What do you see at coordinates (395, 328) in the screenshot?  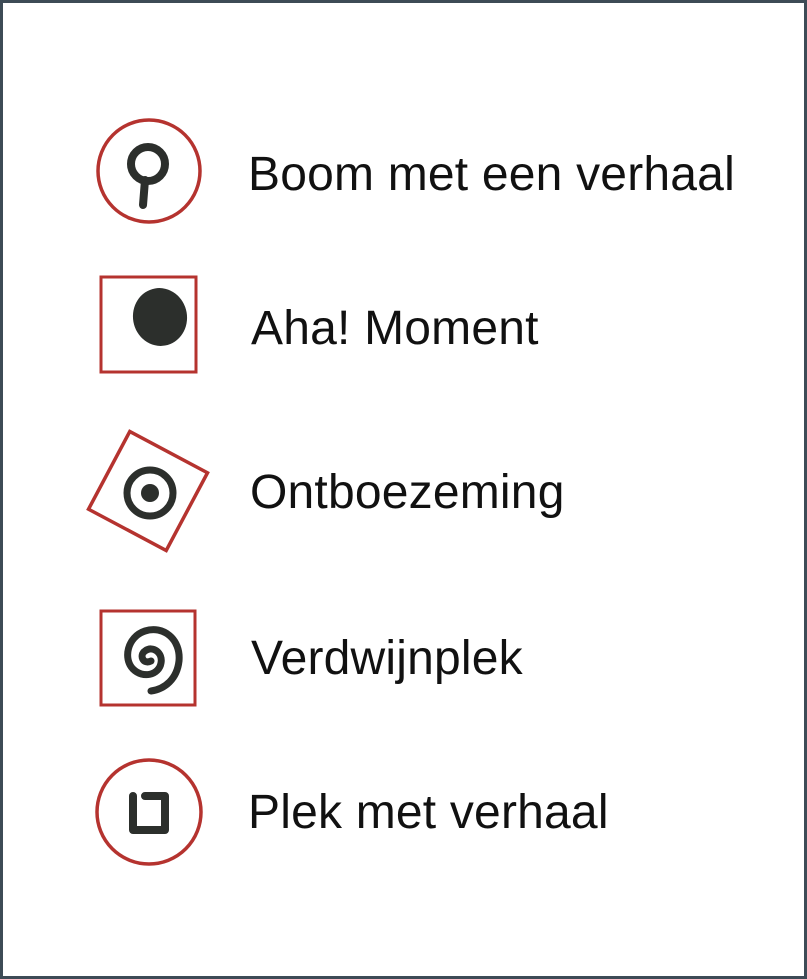 I see `legend-label: Aha! Moment` at bounding box center [395, 328].